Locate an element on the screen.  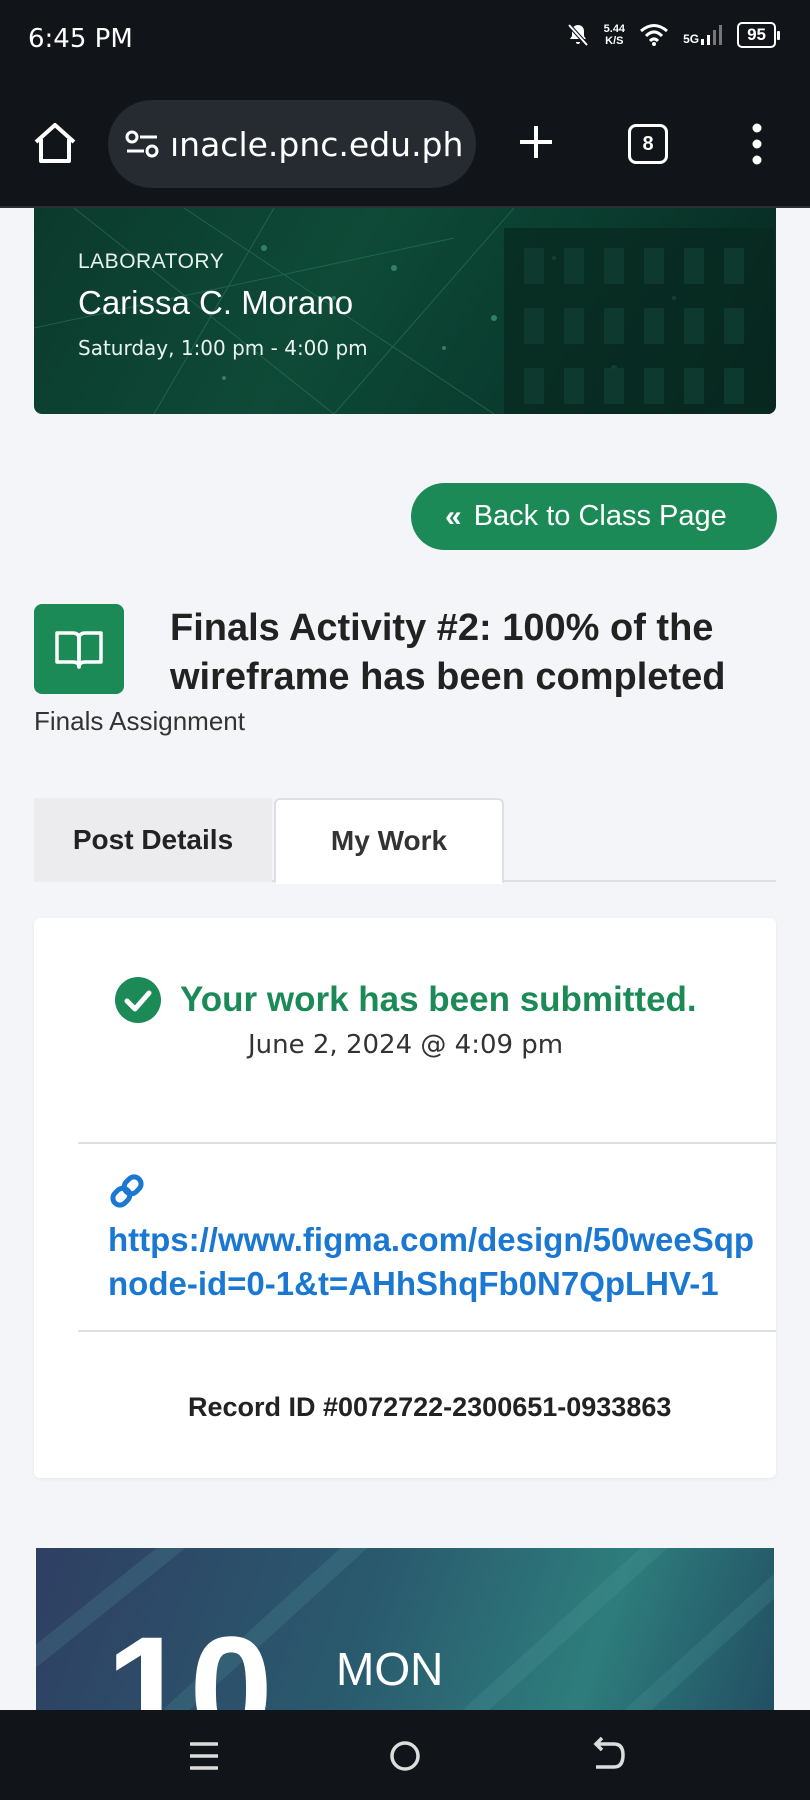
calendar-card: 10 MON is located at coordinates (405, 1629).